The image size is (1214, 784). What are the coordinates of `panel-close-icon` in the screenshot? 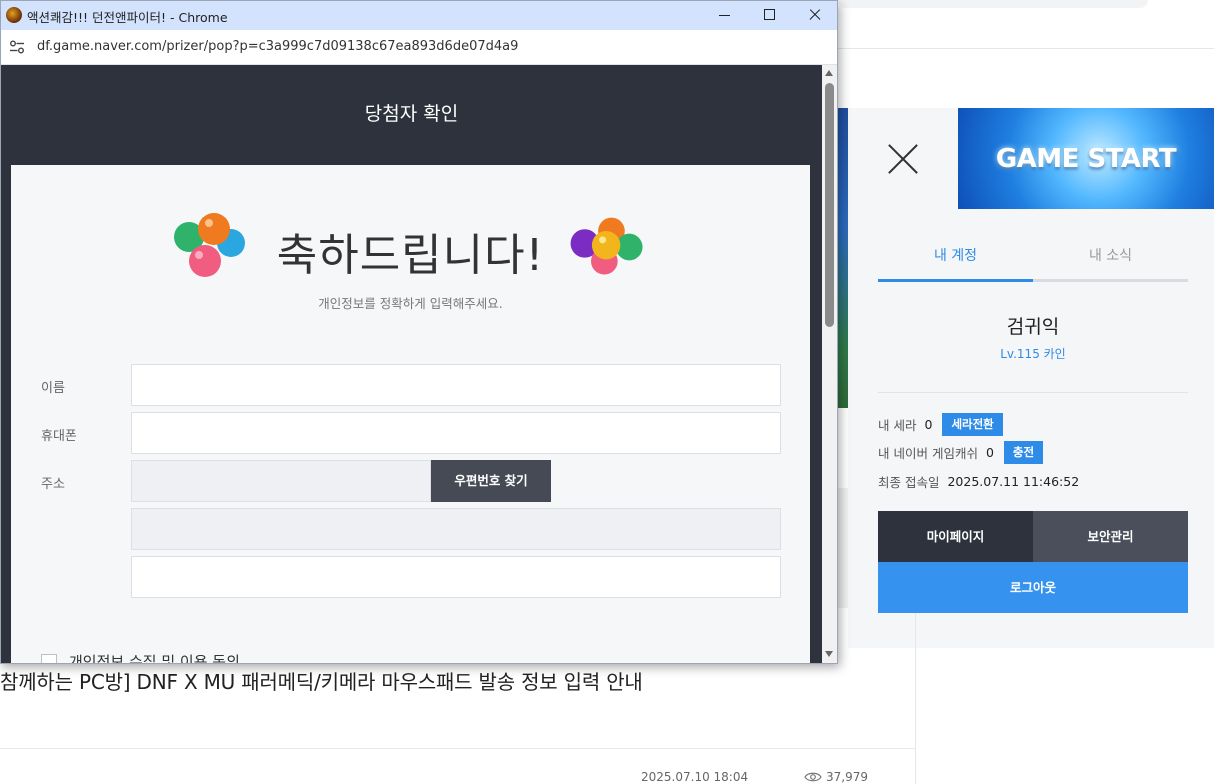 It's located at (903, 159).